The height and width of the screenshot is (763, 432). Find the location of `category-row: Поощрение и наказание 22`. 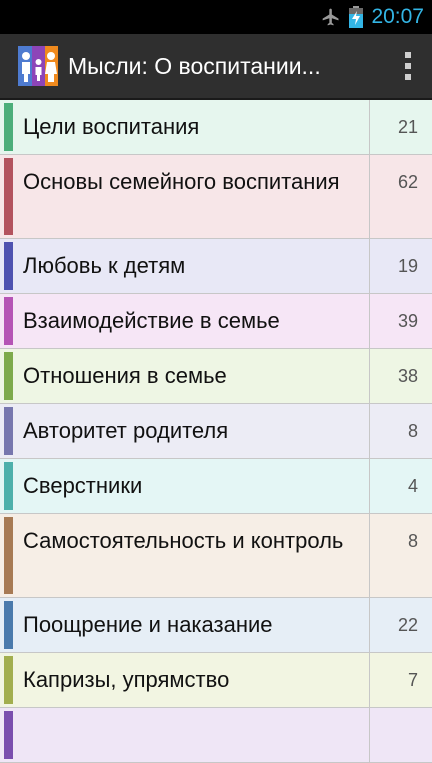

category-row: Поощрение и наказание 22 is located at coordinates (216, 625).